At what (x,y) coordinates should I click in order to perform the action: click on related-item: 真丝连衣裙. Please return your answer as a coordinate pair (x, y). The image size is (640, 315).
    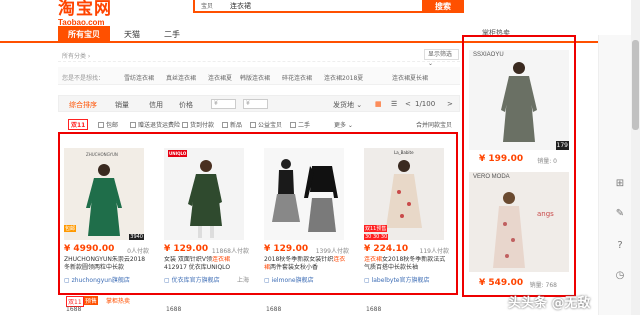
    Looking at the image, I should click on (181, 77).